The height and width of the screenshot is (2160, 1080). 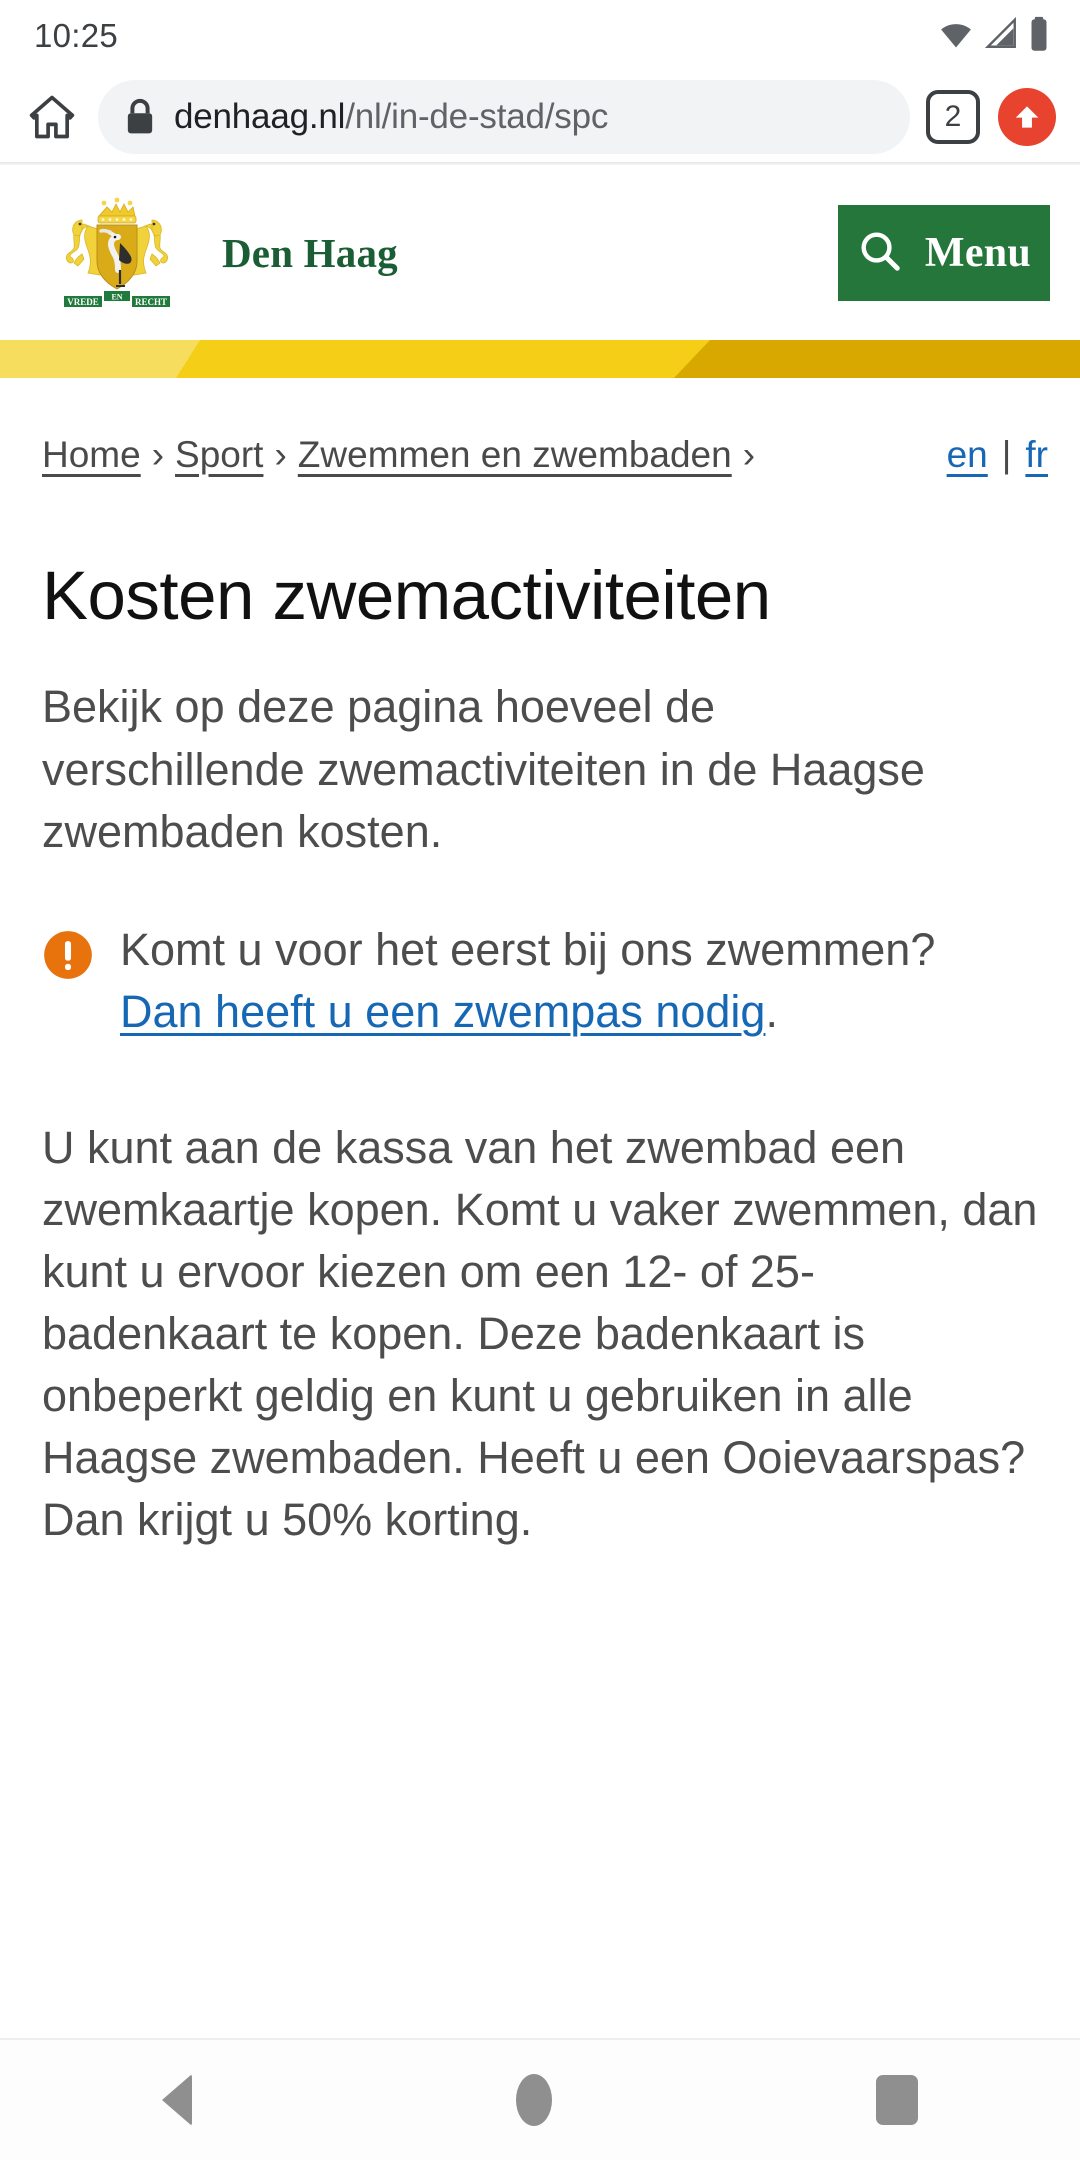 What do you see at coordinates (68, 955) in the screenshot?
I see `alert-exclamation-icon` at bounding box center [68, 955].